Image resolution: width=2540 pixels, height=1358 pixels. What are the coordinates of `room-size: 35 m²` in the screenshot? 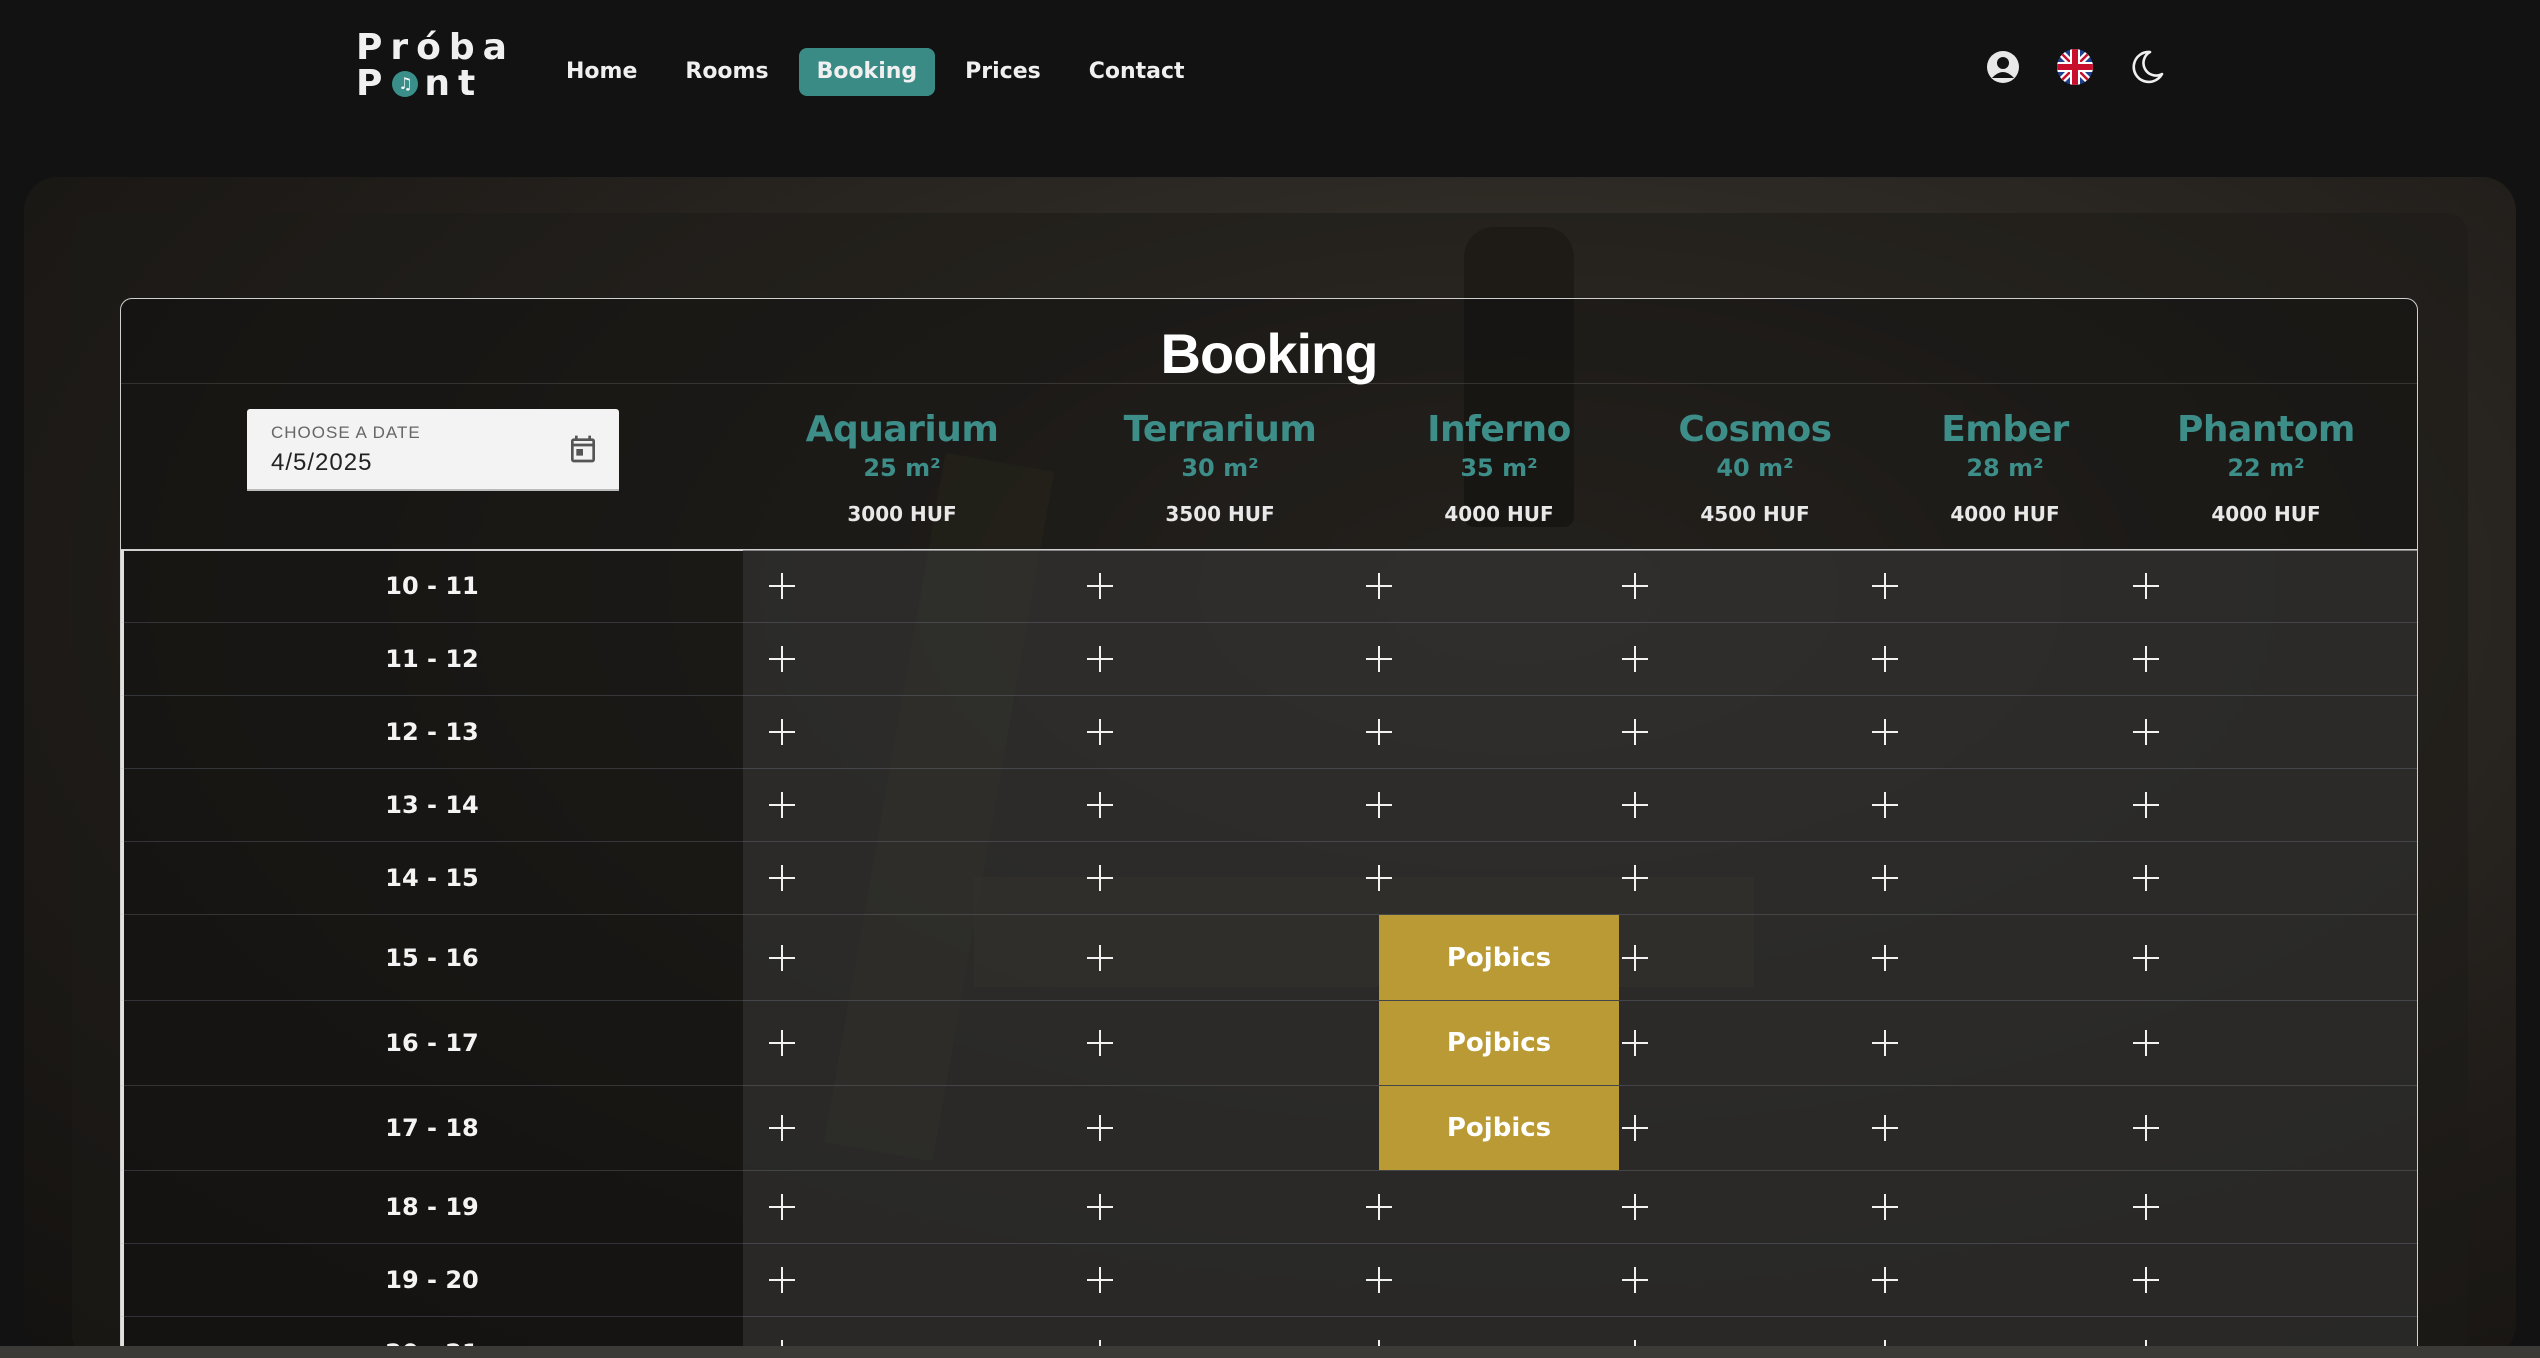 It's located at (1499, 468).